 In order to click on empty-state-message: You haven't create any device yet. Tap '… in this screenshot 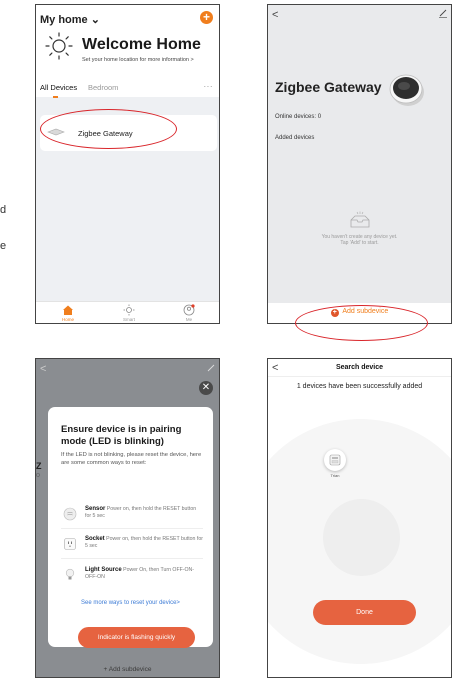, I will do `click(359, 240)`.